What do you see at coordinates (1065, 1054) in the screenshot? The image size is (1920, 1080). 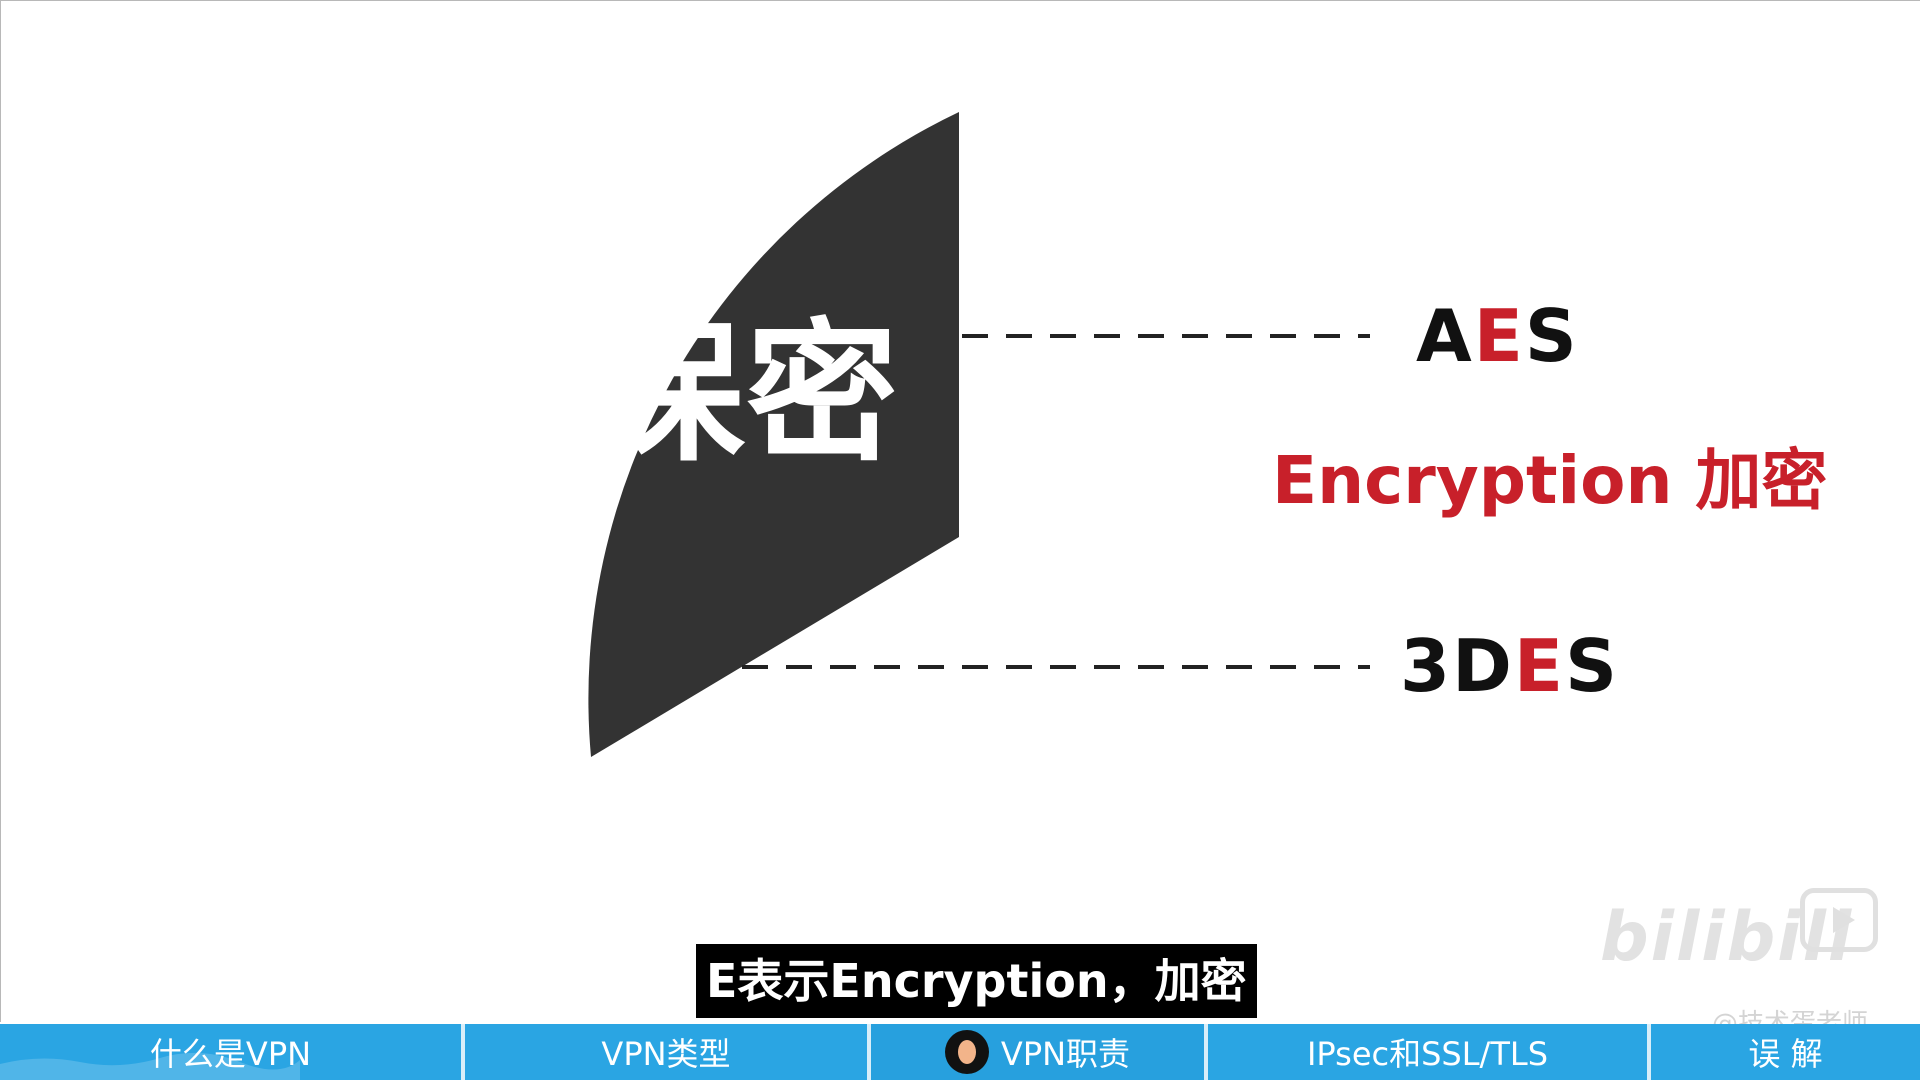 I see `chapter-label: VPN职责` at bounding box center [1065, 1054].